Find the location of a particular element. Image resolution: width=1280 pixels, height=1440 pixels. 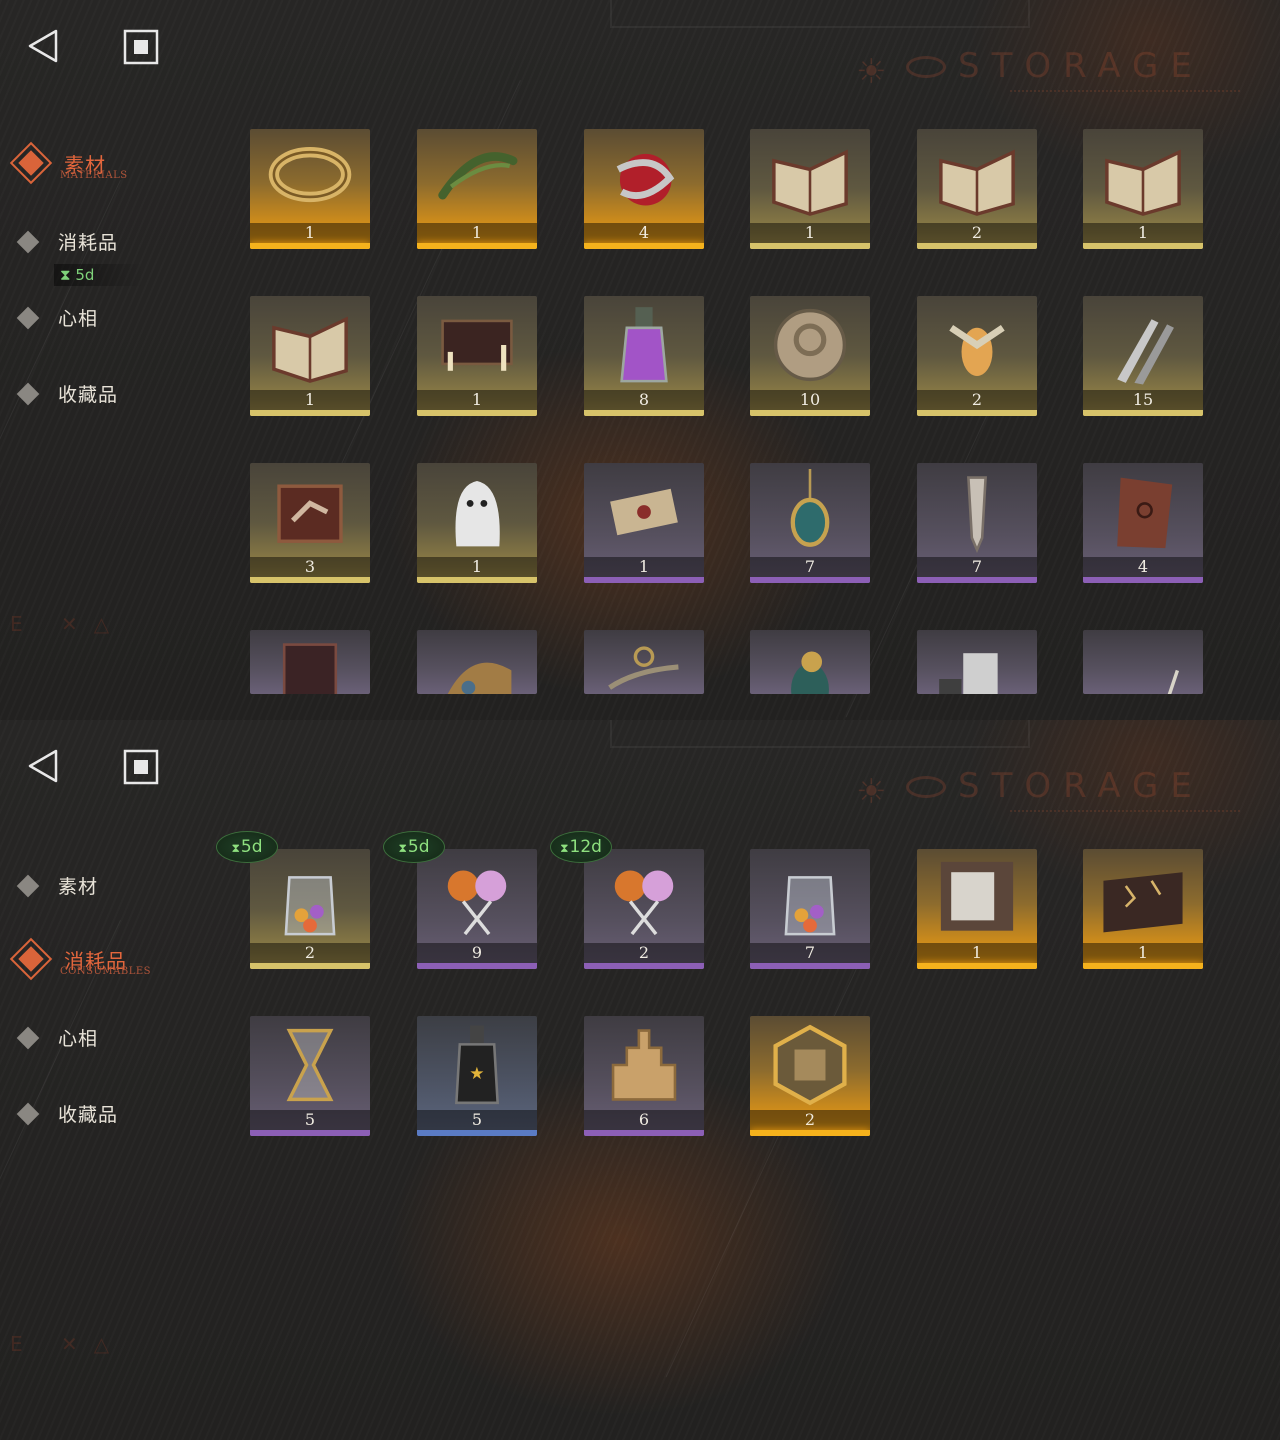

inventory-item-silver-ingot is located at coordinates (977, 662).